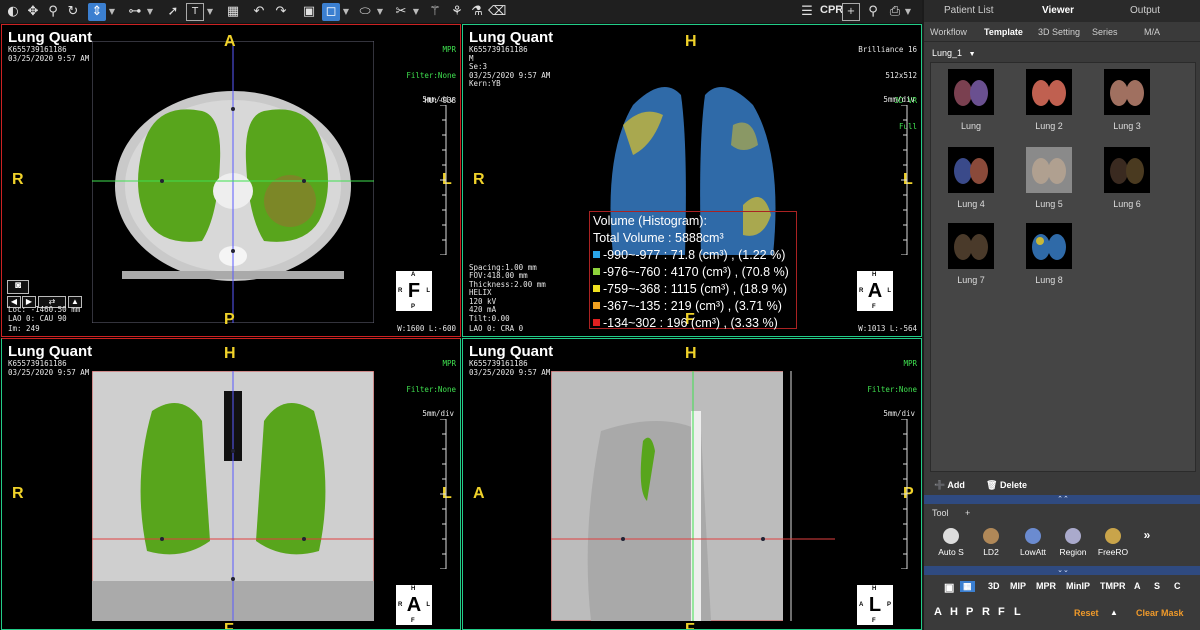  What do you see at coordinates (1046, 586) in the screenshot?
I see `mode-mpr: MPR` at bounding box center [1046, 586].